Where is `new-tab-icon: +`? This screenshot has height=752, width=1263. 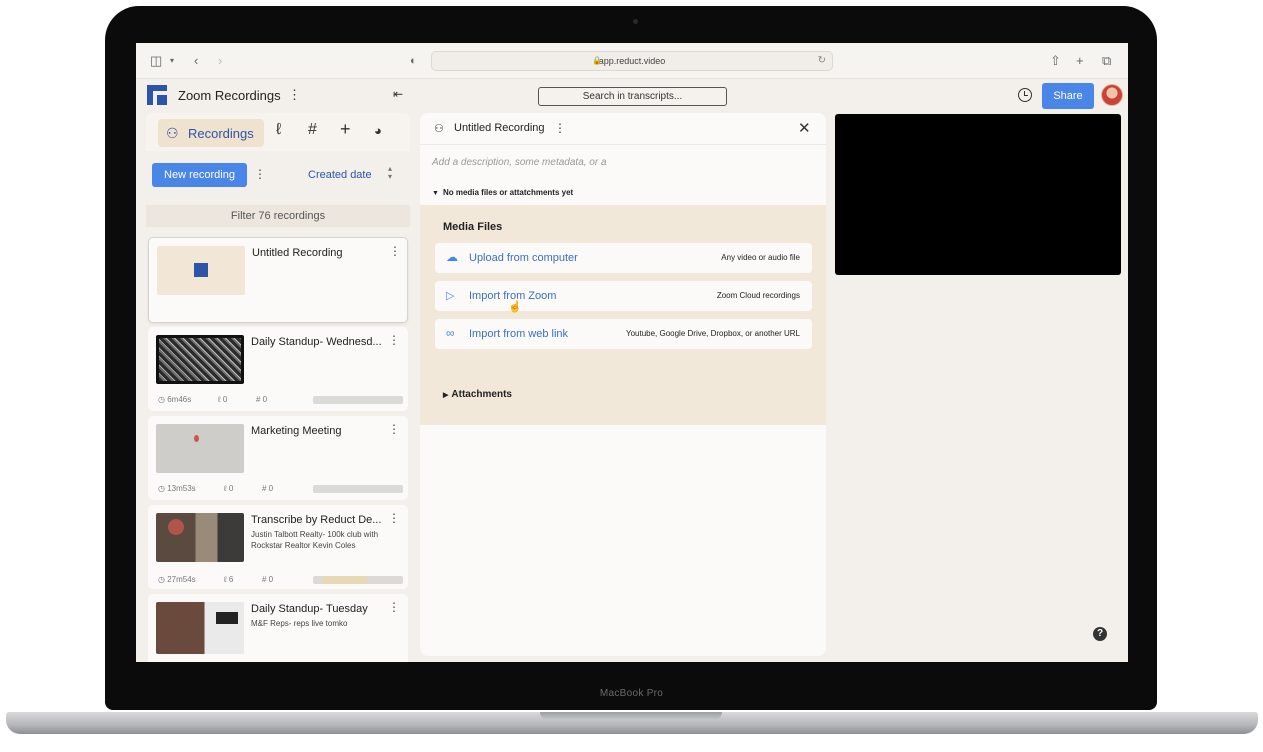 new-tab-icon: + is located at coordinates (1080, 61).